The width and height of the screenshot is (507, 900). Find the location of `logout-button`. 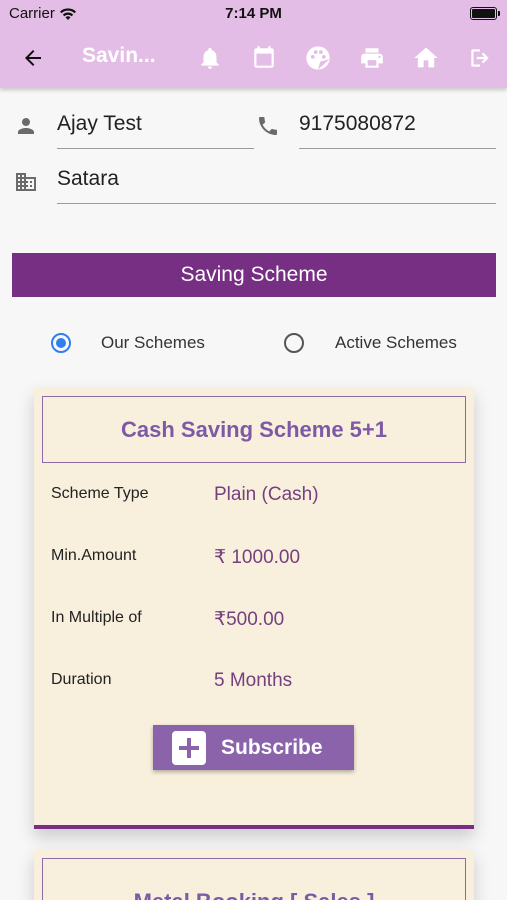

logout-button is located at coordinates (480, 58).